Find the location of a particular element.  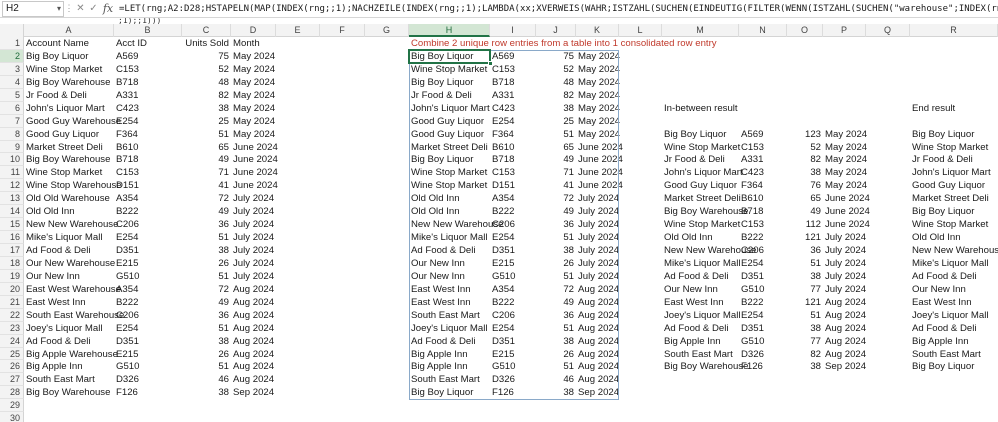

in-between-units: 52 is located at coordinates (805, 147).